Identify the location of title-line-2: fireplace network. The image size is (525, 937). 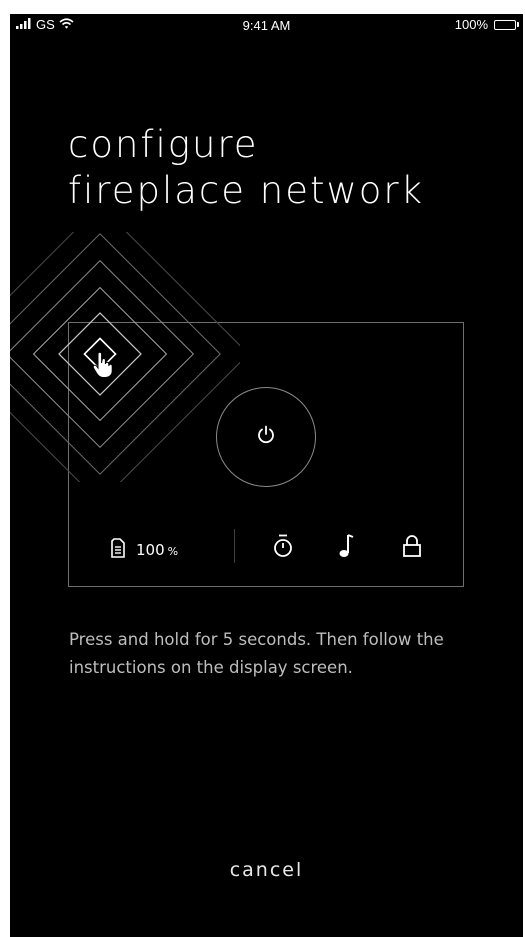
(246, 190).